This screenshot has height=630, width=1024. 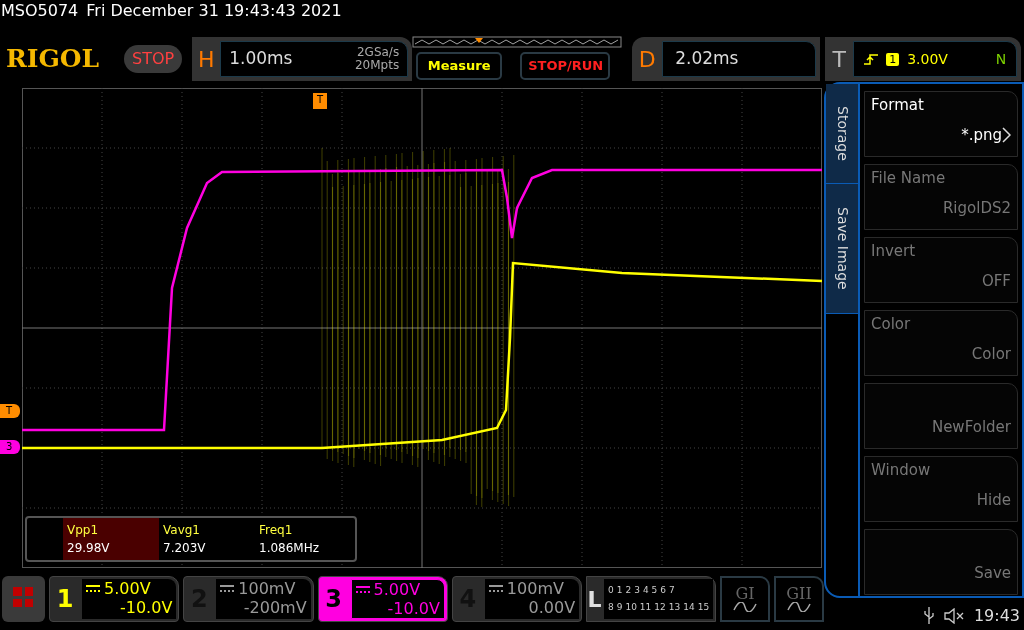 What do you see at coordinates (672, 590) in the screenshot?
I see `logic-bit: 7` at bounding box center [672, 590].